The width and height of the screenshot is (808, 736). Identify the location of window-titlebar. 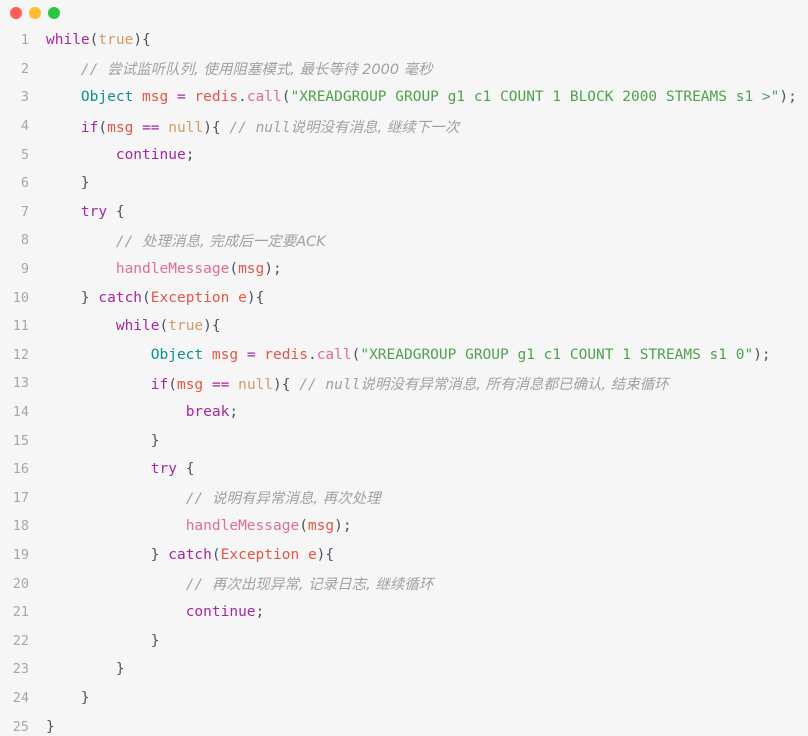
(404, 13).